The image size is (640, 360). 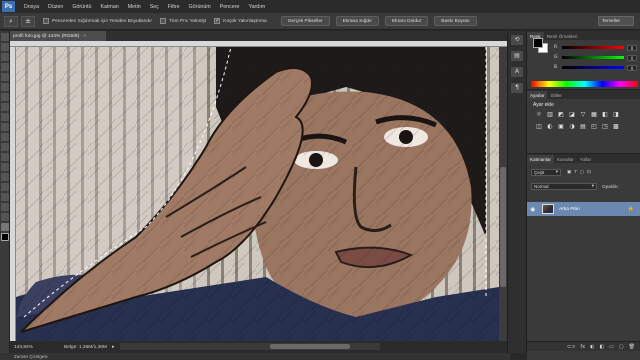 What do you see at coordinates (537, 95) in the screenshot?
I see `tab-adjustments: Ayarlar` at bounding box center [537, 95].